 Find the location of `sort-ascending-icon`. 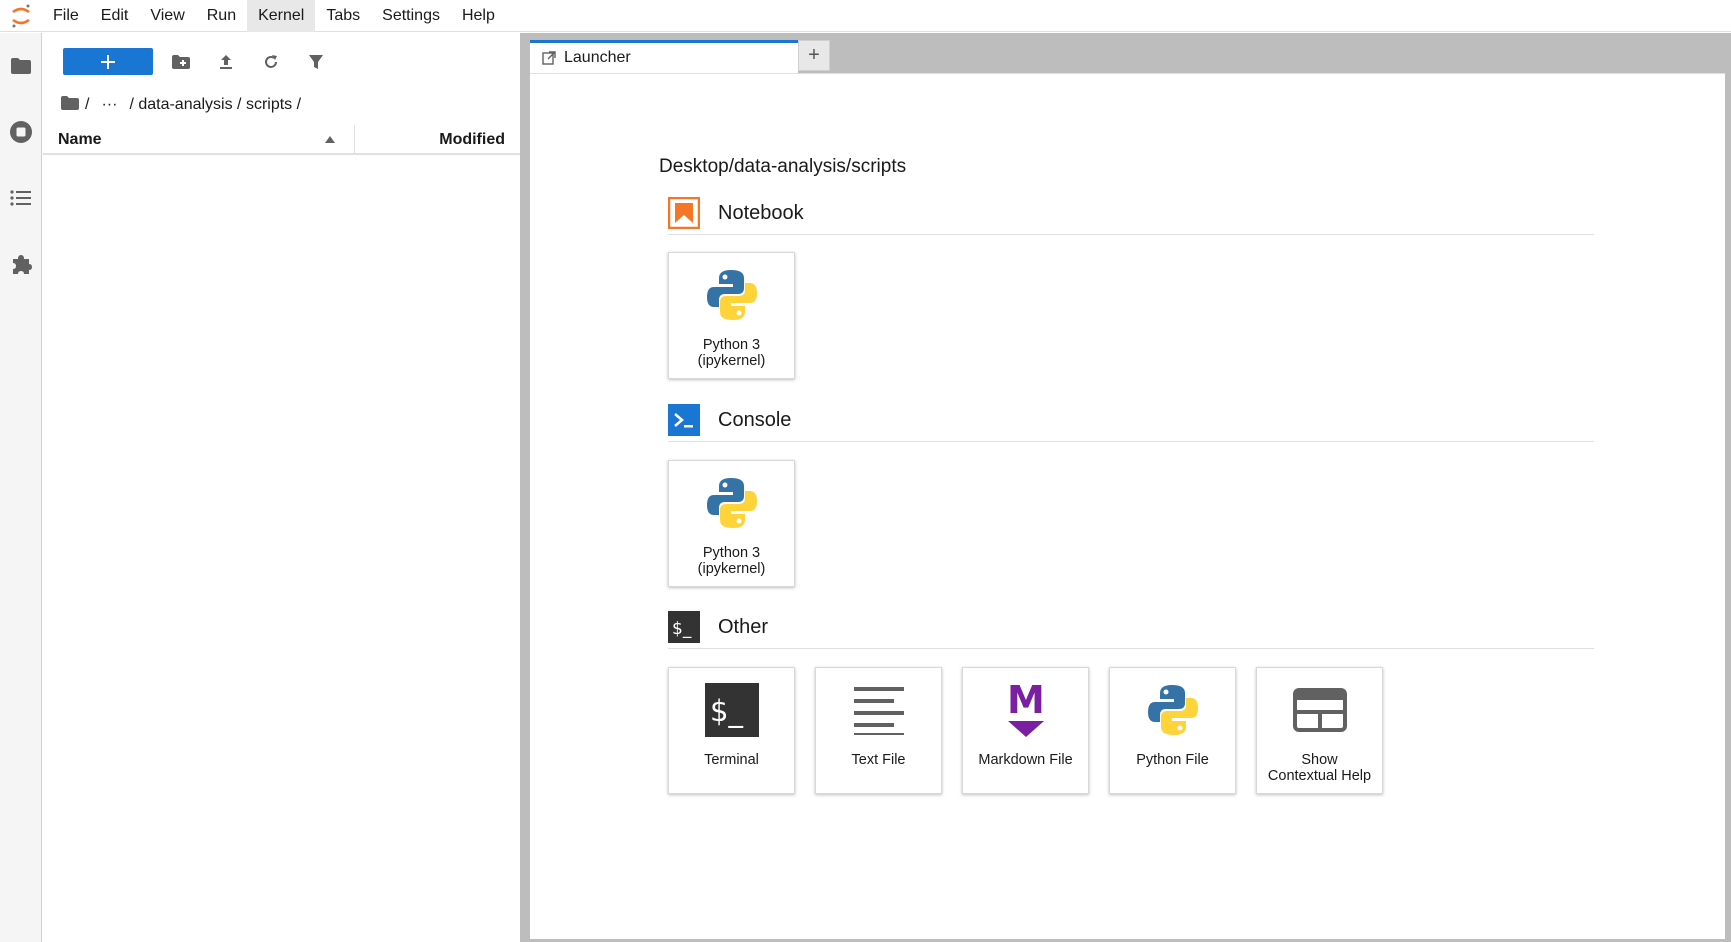

sort-ascending-icon is located at coordinates (330, 139).